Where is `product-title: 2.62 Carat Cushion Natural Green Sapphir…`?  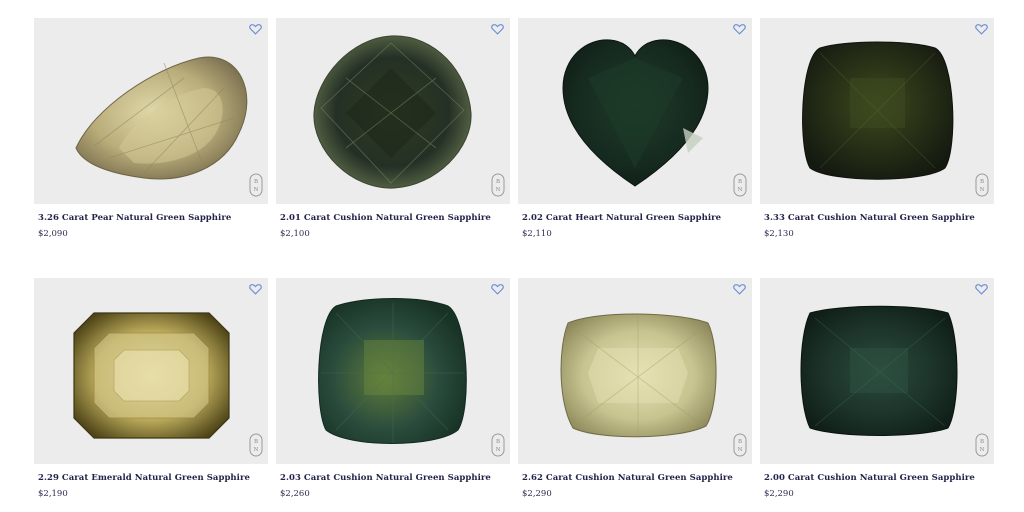 product-title: 2.62 Carat Cushion Natural Green Sapphir… is located at coordinates (637, 478).